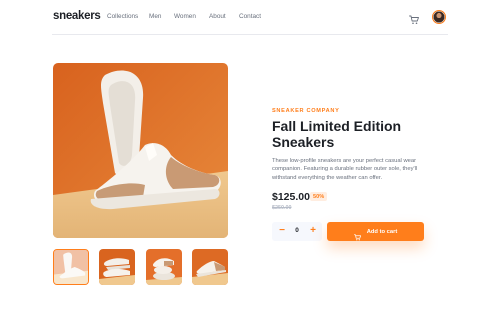  I want to click on nav-link-contact: Contact, so click(250, 16).